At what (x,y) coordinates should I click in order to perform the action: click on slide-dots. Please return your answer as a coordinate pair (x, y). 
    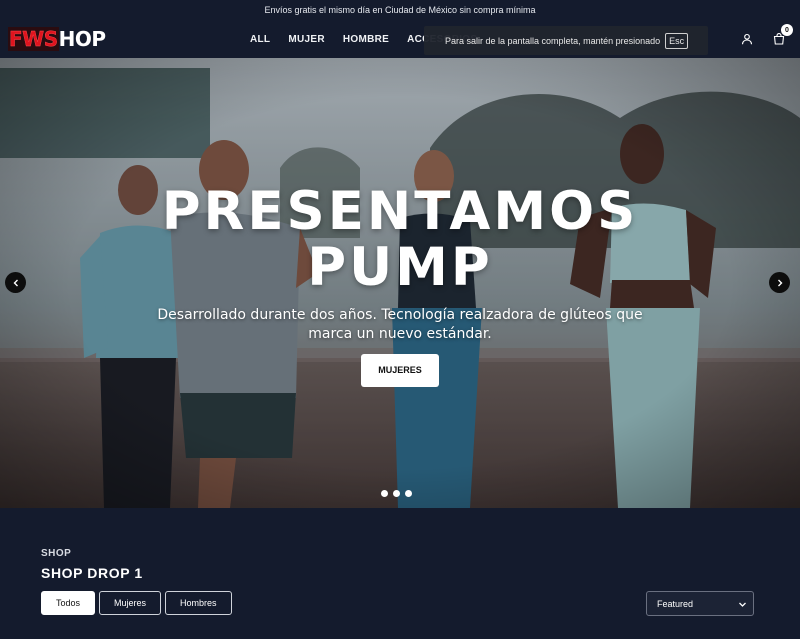
    Looking at the image, I should click on (396, 493).